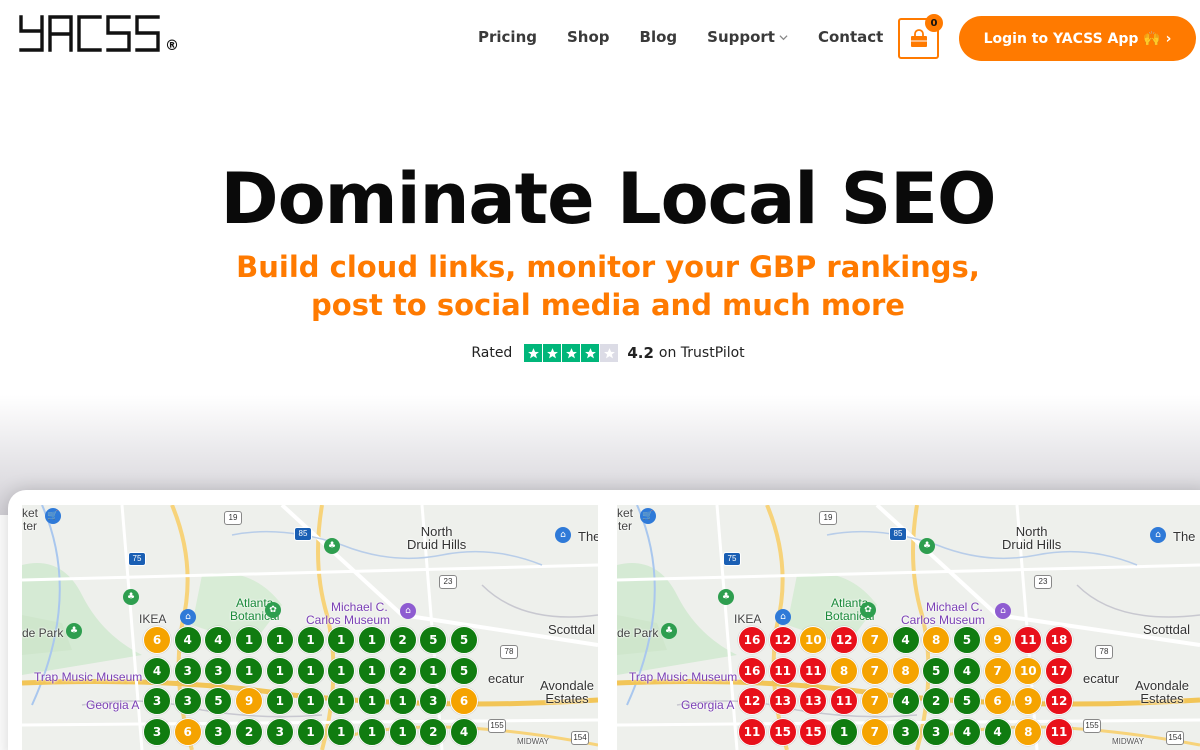 The height and width of the screenshot is (750, 1200). I want to click on rank-marker: 15, so click(782, 732).